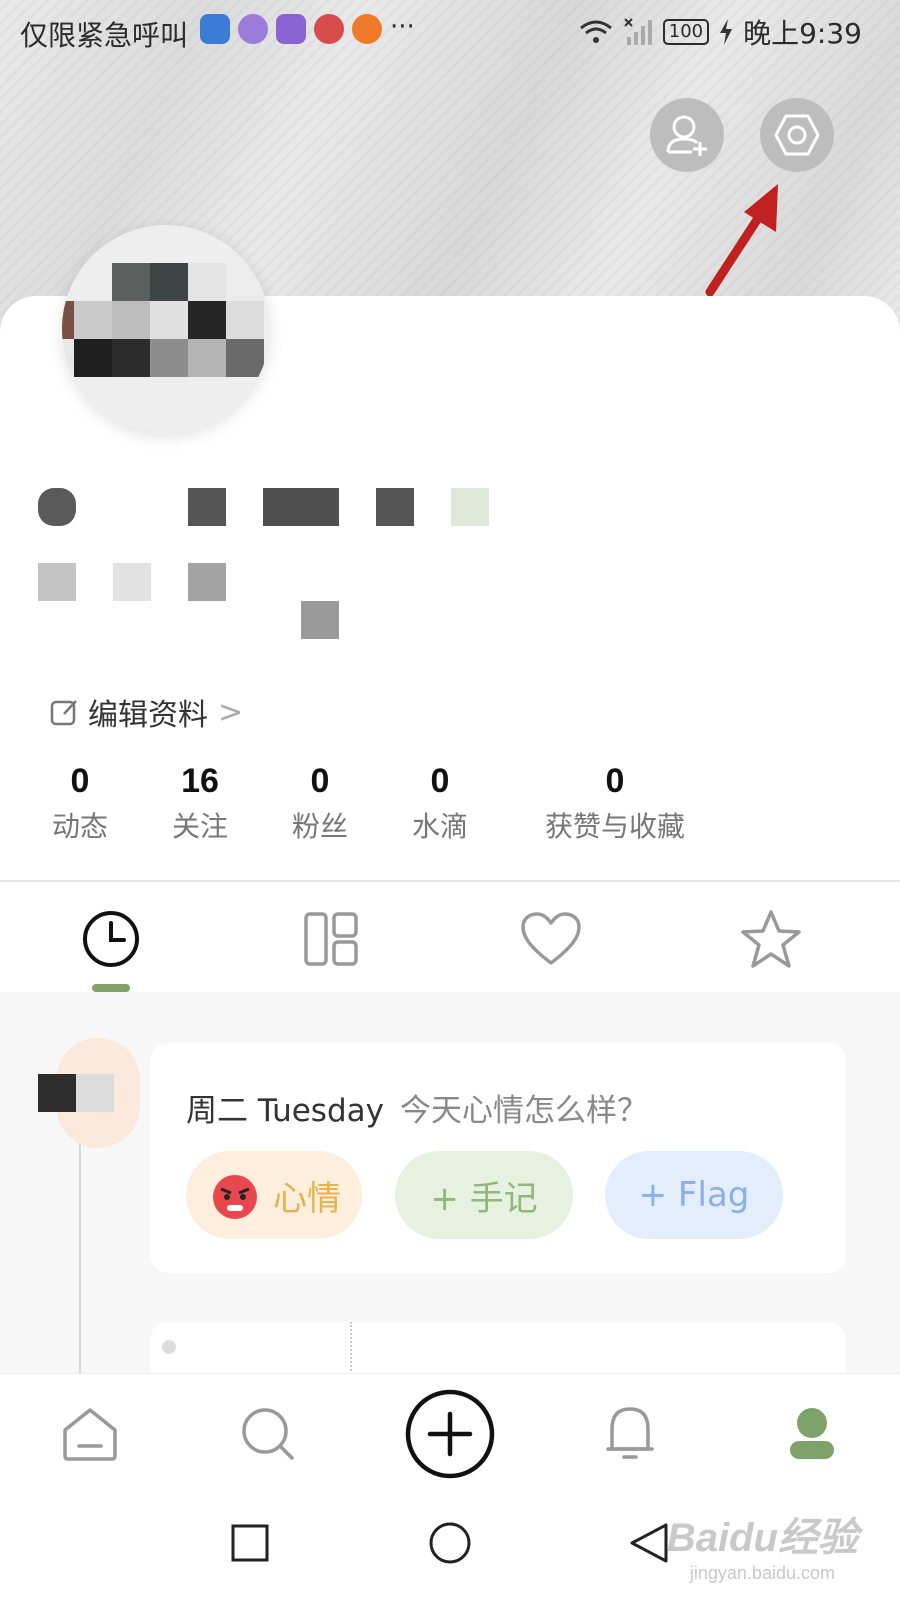  What do you see at coordinates (200, 803) in the screenshot?
I see `stat-following: 16 关注` at bounding box center [200, 803].